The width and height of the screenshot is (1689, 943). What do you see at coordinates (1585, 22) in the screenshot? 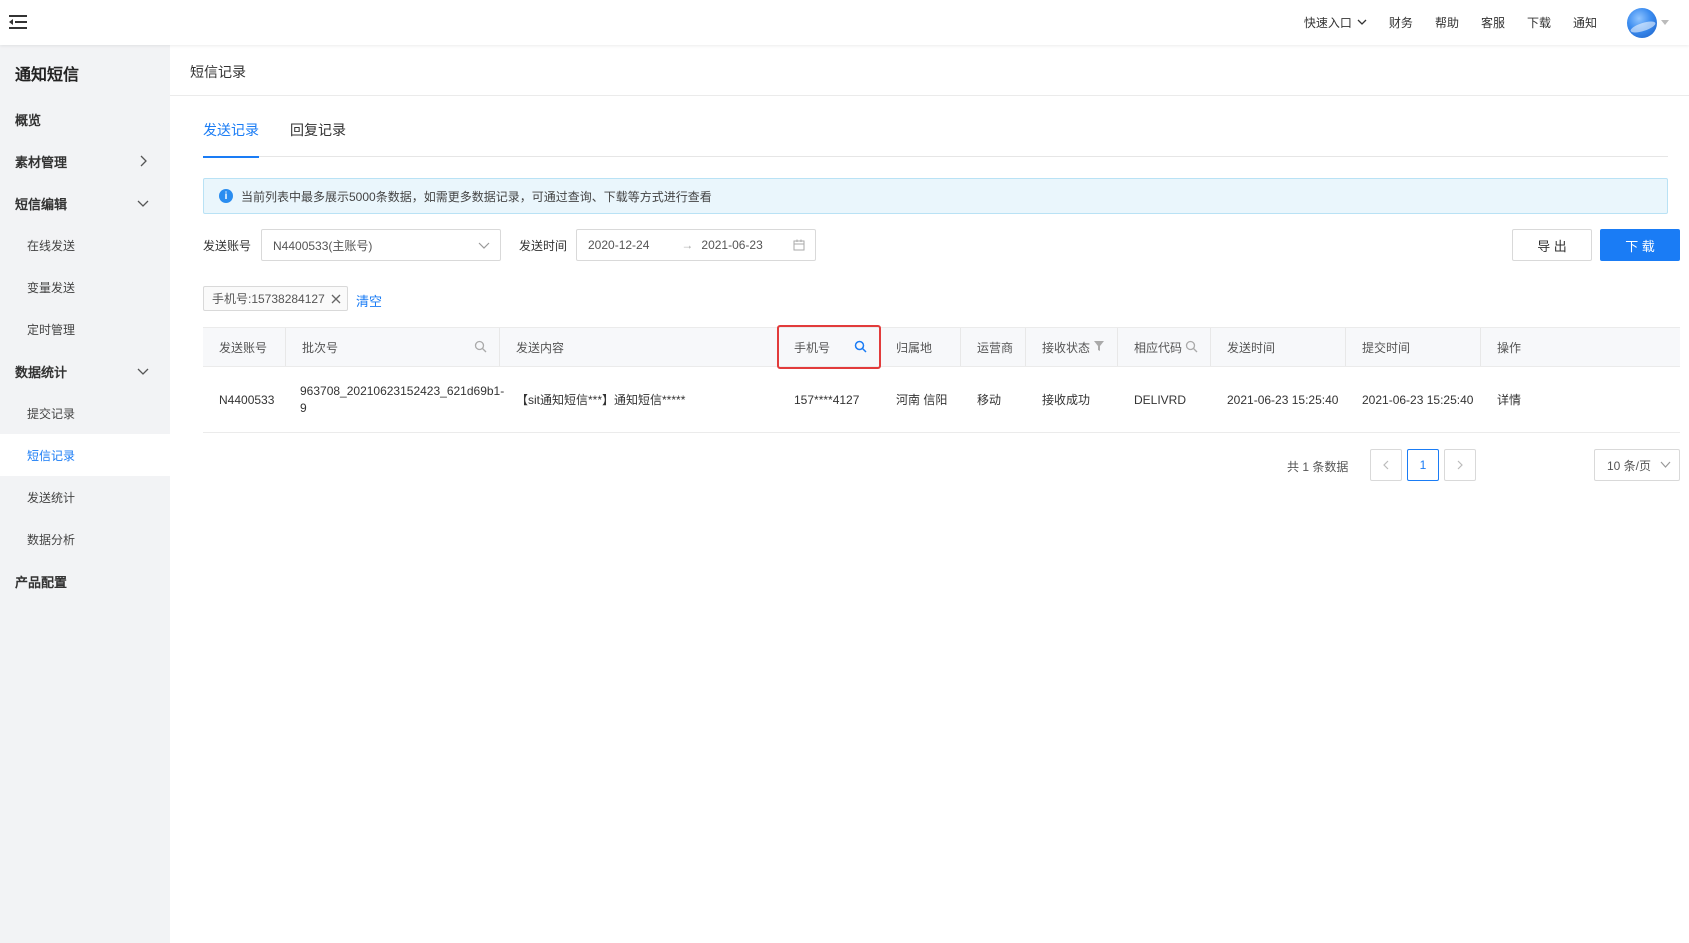
I see `nav-notify: 通知` at bounding box center [1585, 22].